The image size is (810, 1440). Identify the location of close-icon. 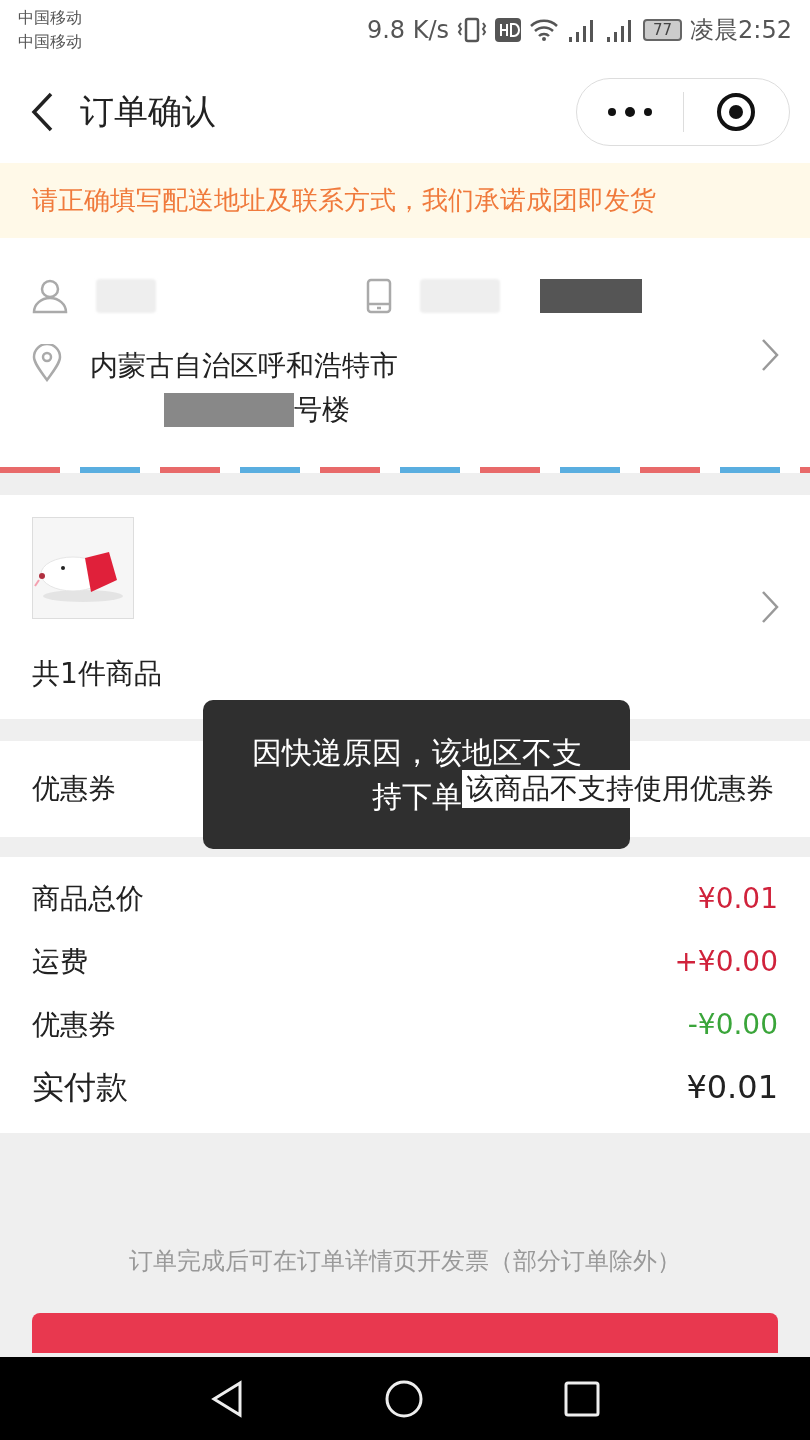
(736, 111).